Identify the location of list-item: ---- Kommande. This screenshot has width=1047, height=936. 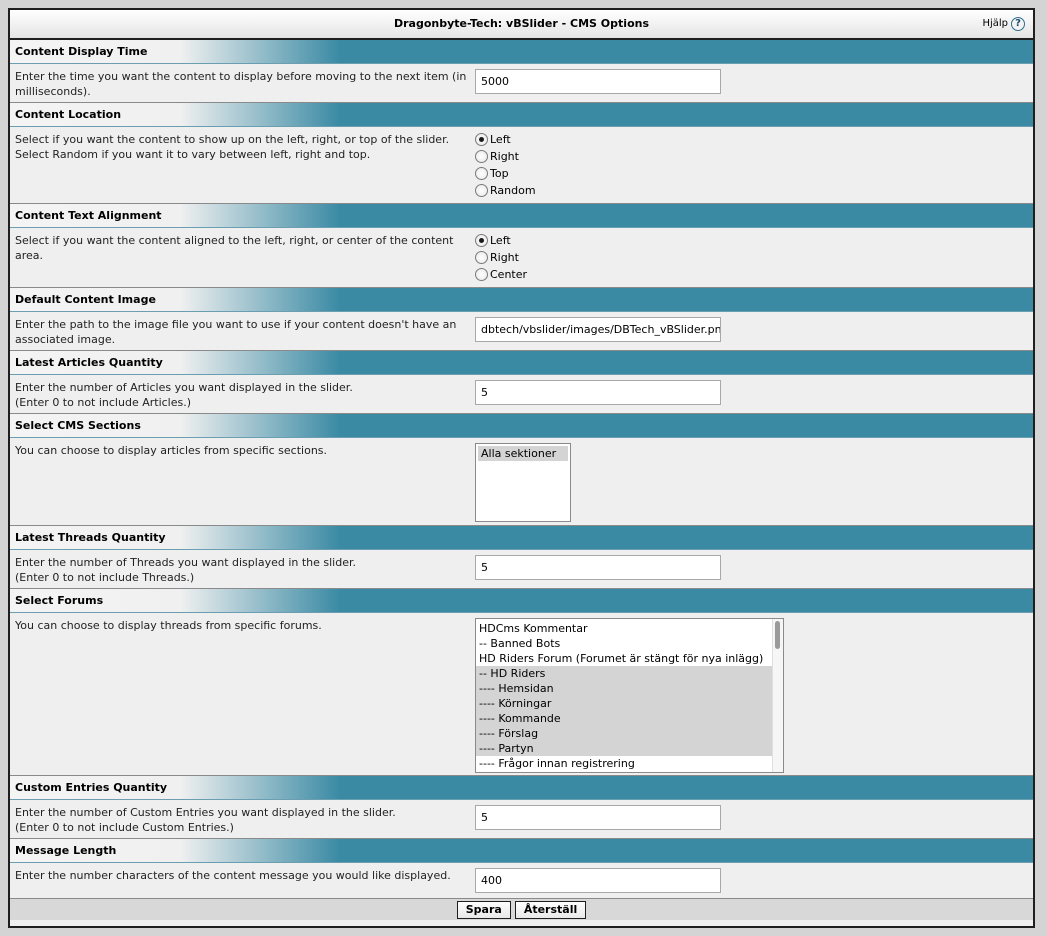
(624, 718).